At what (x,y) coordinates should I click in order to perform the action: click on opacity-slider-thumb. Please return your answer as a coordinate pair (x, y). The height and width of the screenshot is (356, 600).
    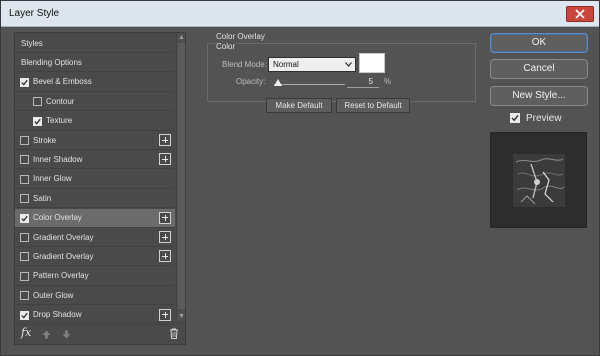
    Looking at the image, I should click on (277, 82).